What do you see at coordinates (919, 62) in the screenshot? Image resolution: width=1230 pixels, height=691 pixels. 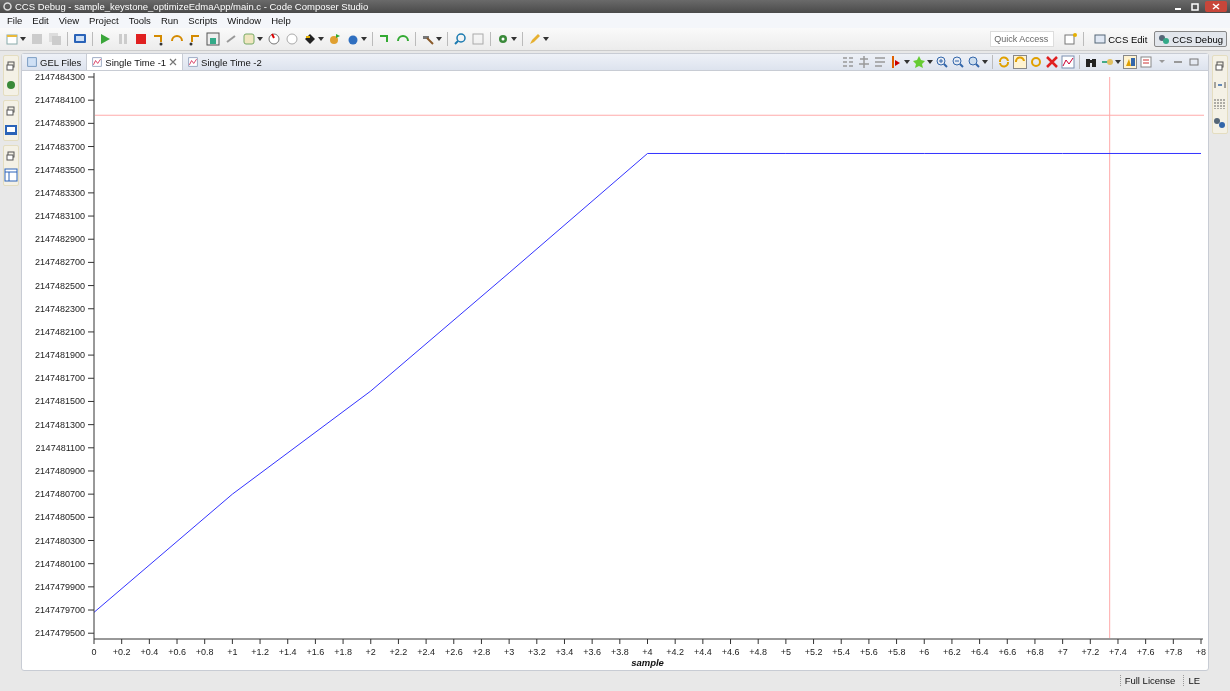 I see `star-icon` at bounding box center [919, 62].